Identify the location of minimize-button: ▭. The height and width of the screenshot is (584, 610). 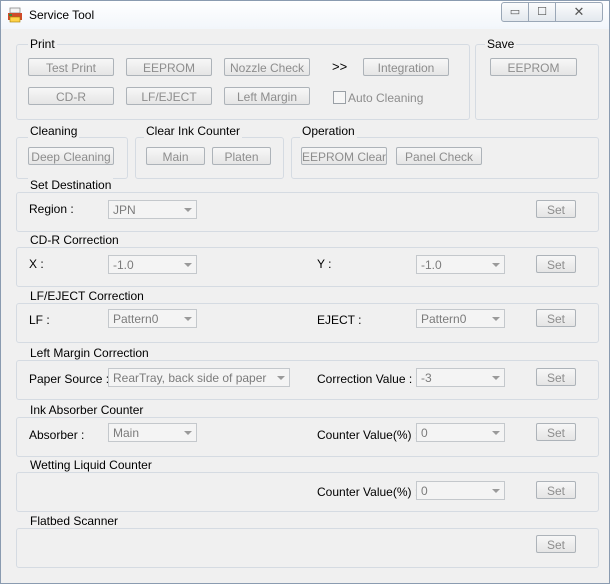
(515, 12).